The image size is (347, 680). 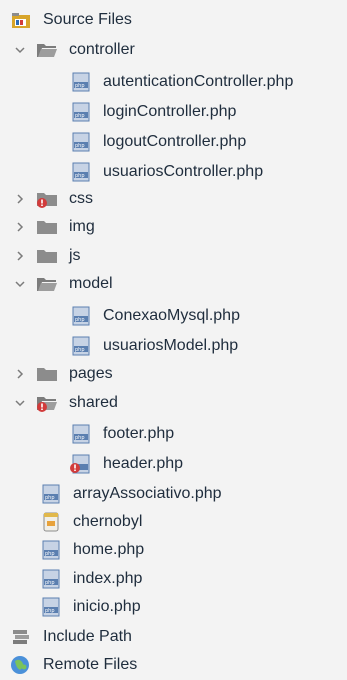 I want to click on tree-file-ConexaoMysql: php ConexaoMysql.php, so click(x=208, y=316).